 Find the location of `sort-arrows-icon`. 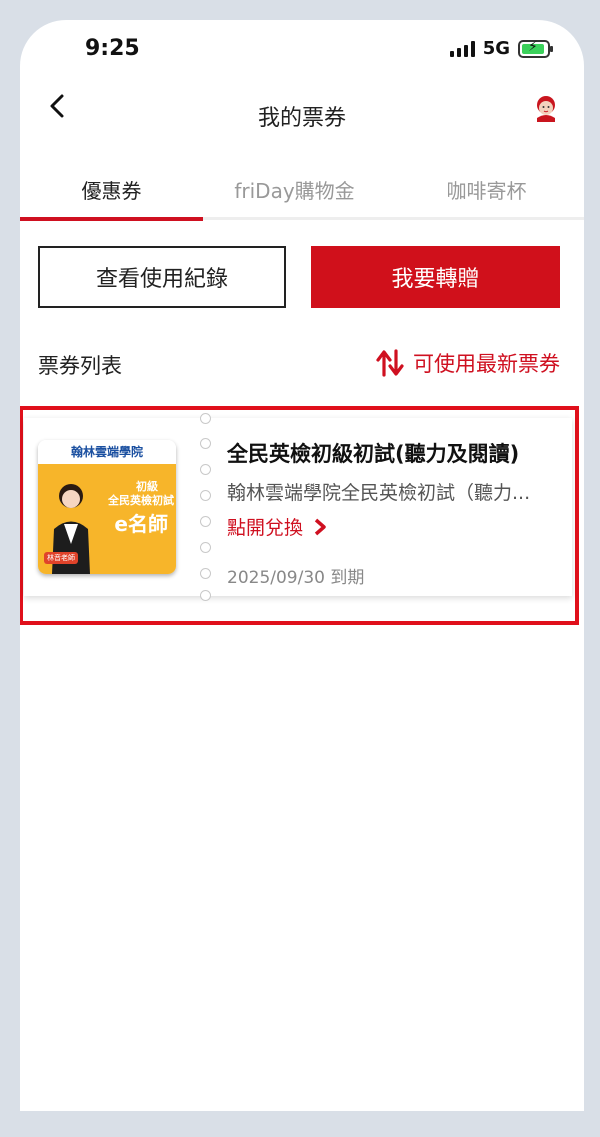

sort-arrows-icon is located at coordinates (390, 363).